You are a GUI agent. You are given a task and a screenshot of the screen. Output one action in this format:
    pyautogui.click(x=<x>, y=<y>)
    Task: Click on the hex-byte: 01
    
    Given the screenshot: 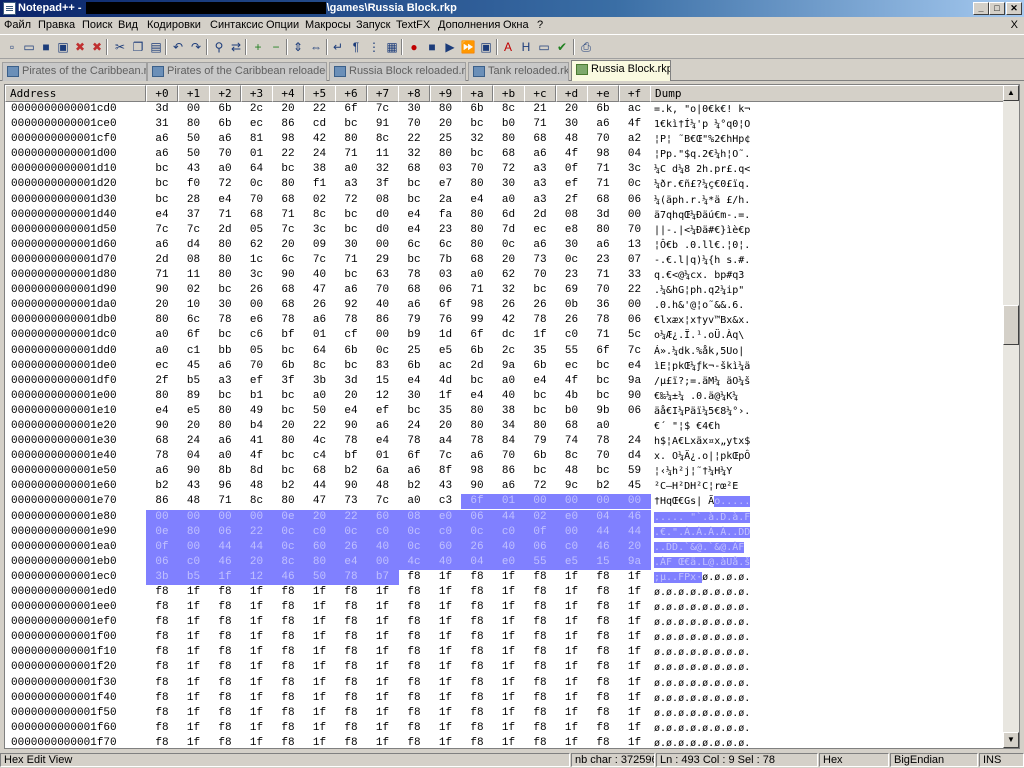 What is the action you would take?
    pyautogui.click(x=257, y=154)
    